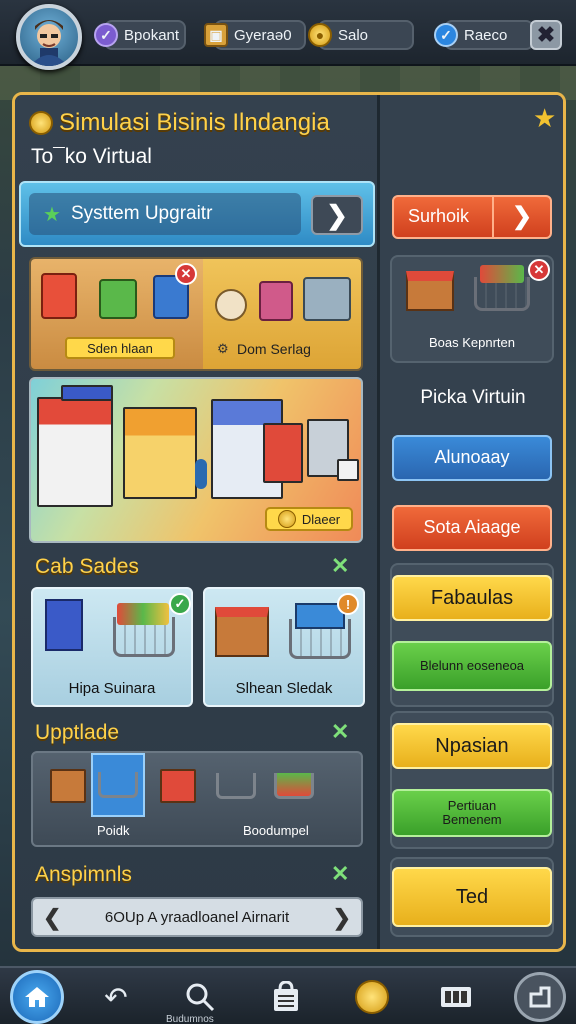 The image size is (576, 1024). I want to click on sidebar-button-4: Blelunn eoseneoa, so click(472, 666).